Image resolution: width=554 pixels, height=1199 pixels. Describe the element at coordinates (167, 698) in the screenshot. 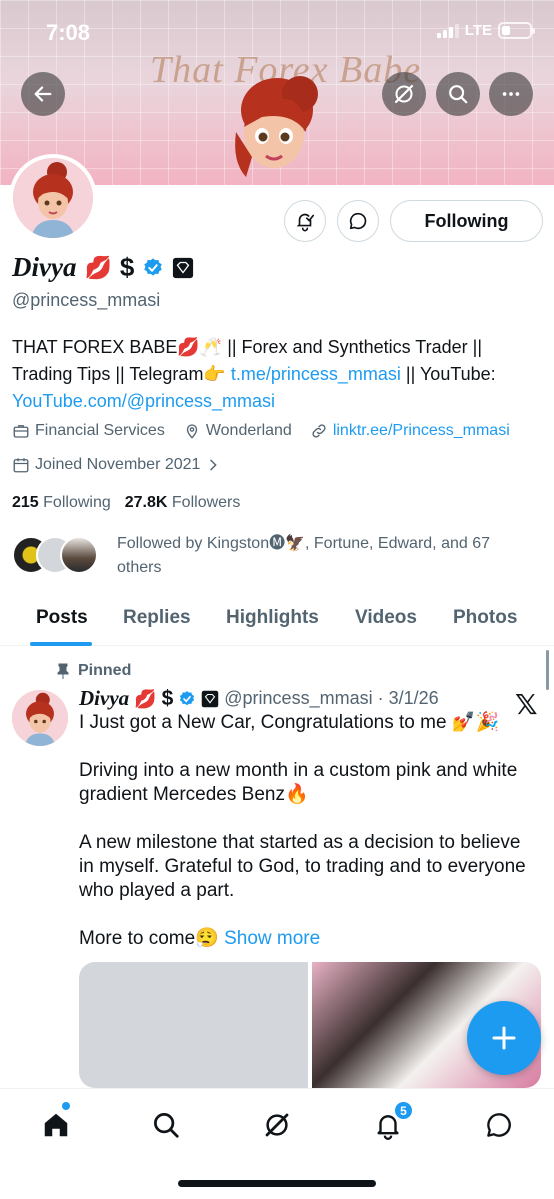

I see `post-author-symbol: $` at that location.